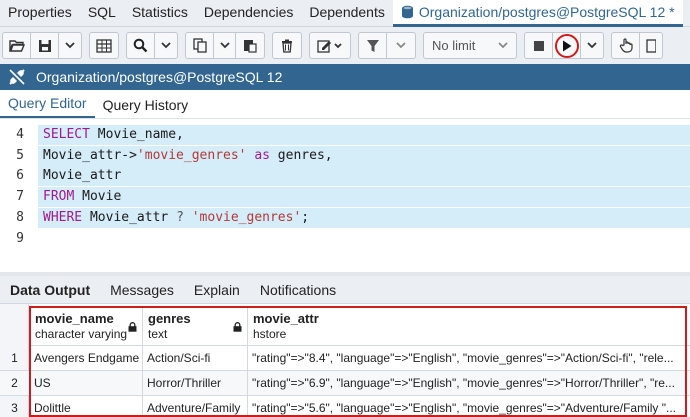 Image resolution: width=690 pixels, height=417 pixels. I want to click on save-button, so click(45, 45).